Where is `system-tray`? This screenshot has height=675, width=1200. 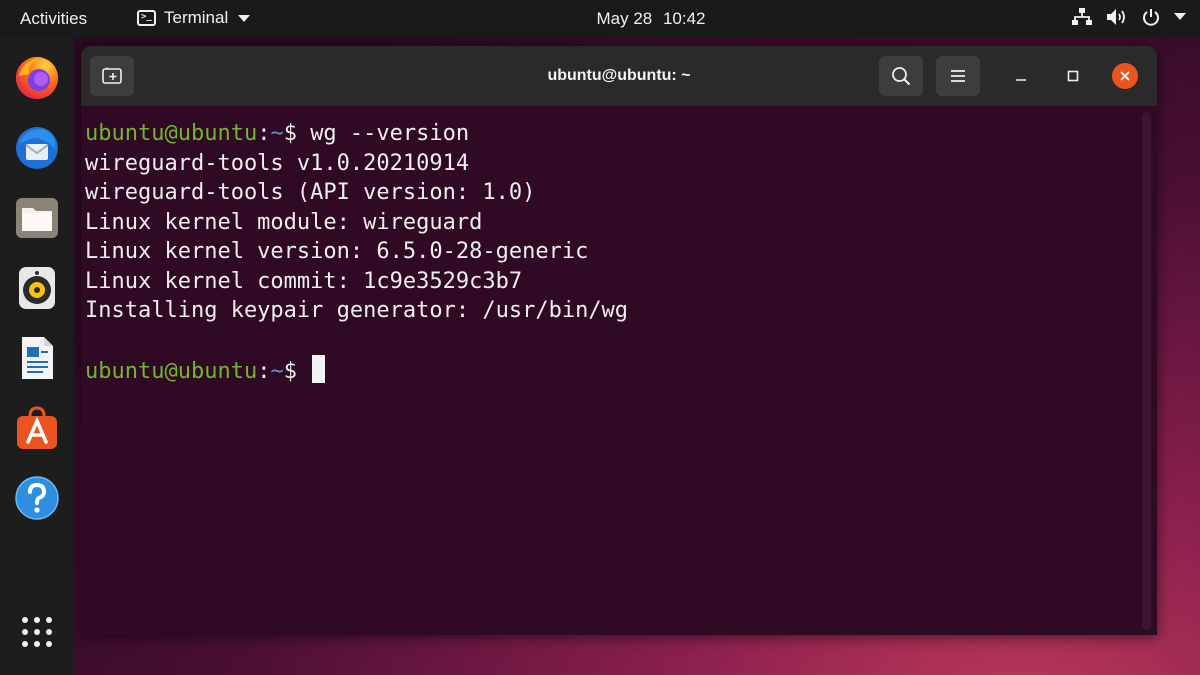
system-tray is located at coordinates (1129, 17).